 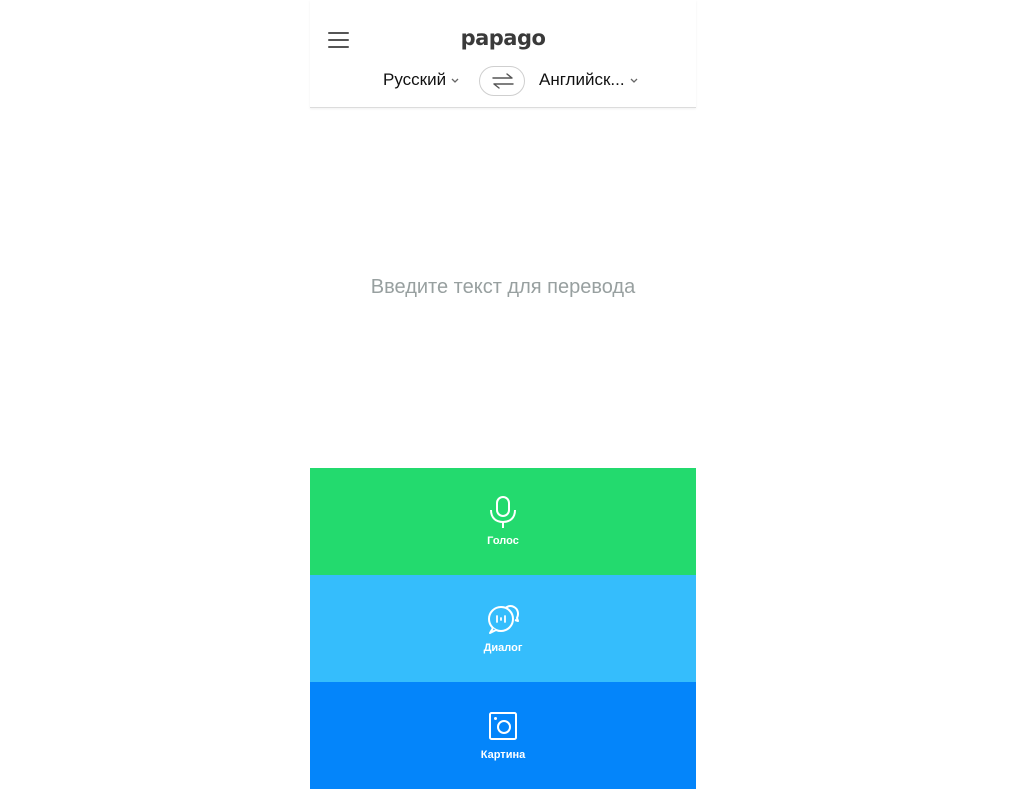 I want to click on dialog-mode-button: Диалог, so click(x=503, y=628).